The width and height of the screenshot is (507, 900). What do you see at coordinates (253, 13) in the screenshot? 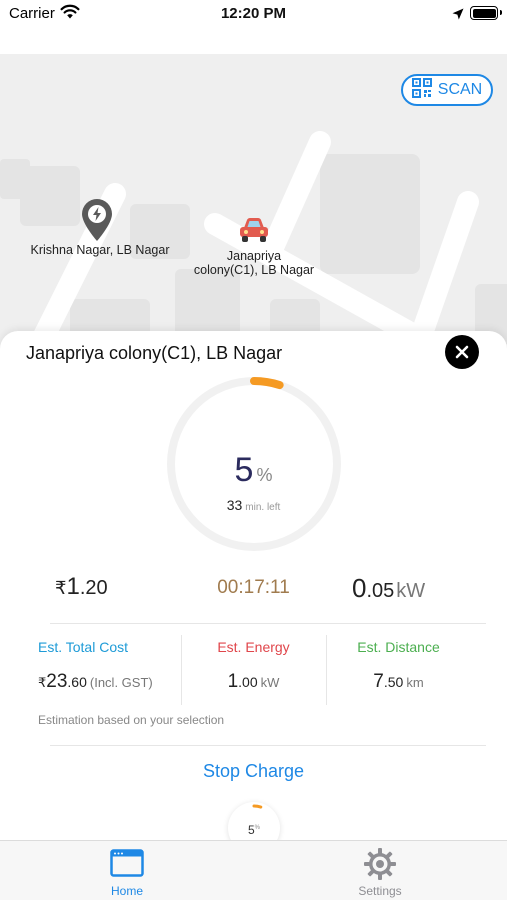
I see `status-time: 12:20 PM` at bounding box center [253, 13].